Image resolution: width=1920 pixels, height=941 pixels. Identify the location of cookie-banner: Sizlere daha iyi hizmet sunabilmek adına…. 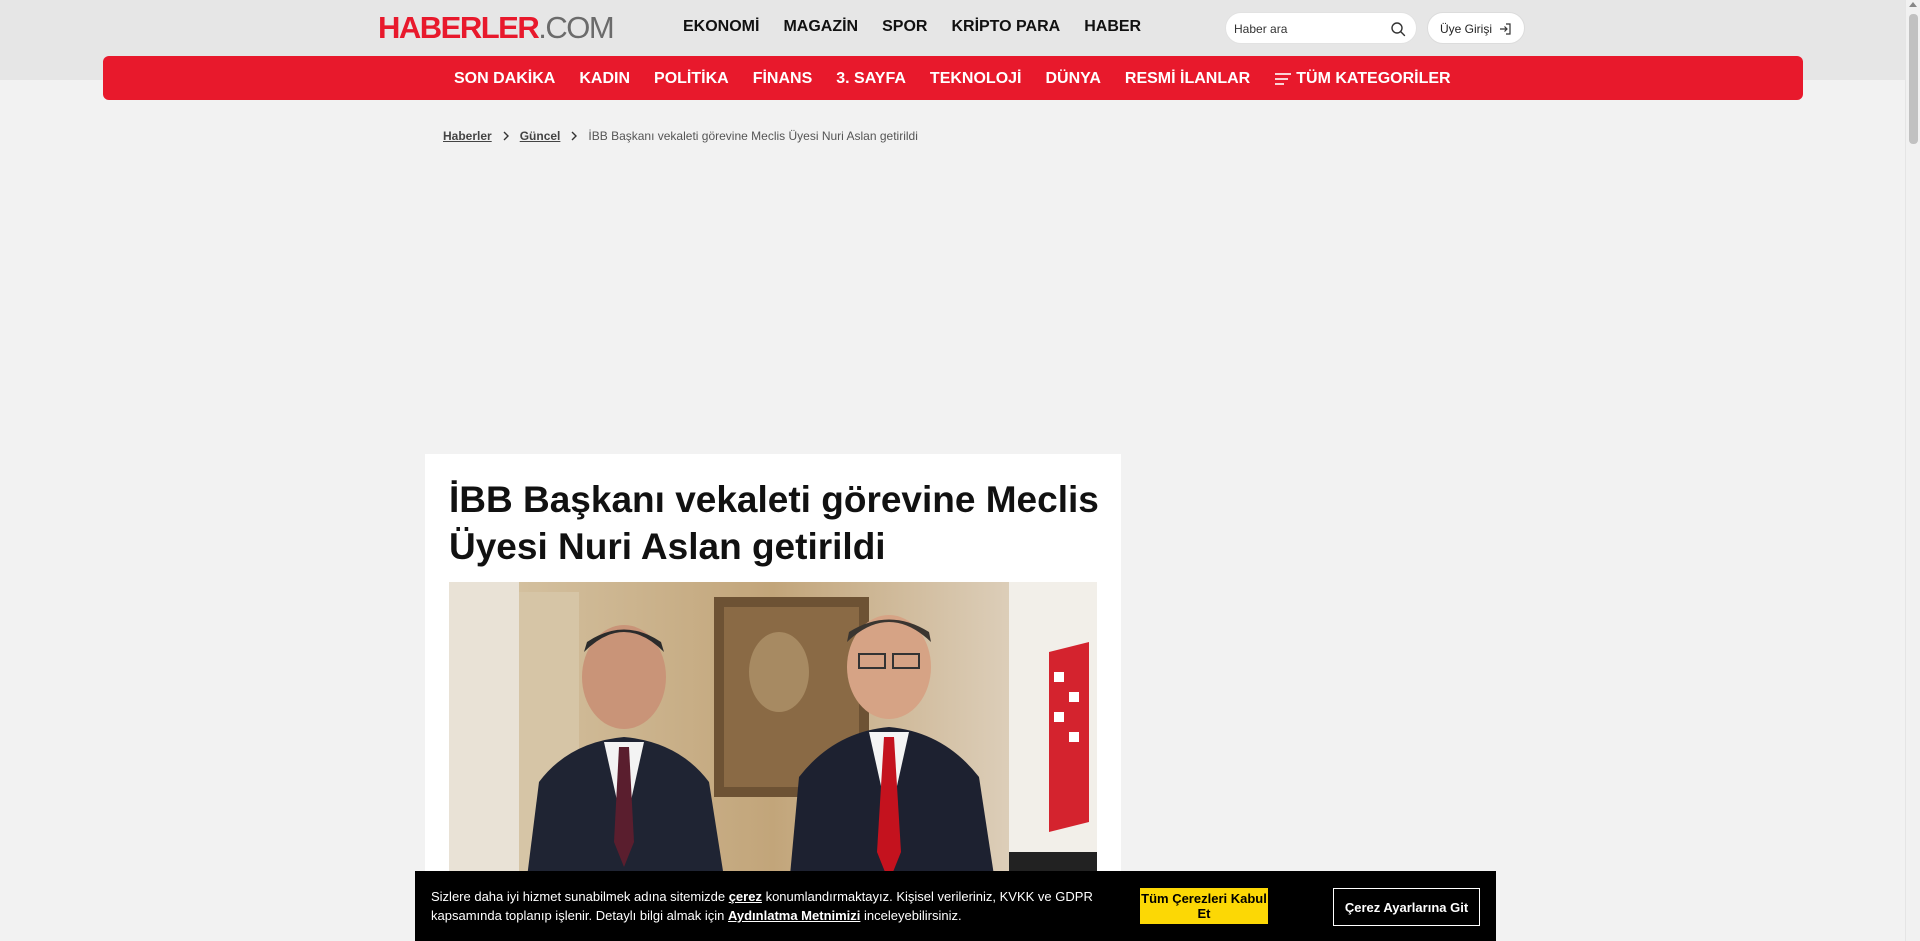
(955, 906).